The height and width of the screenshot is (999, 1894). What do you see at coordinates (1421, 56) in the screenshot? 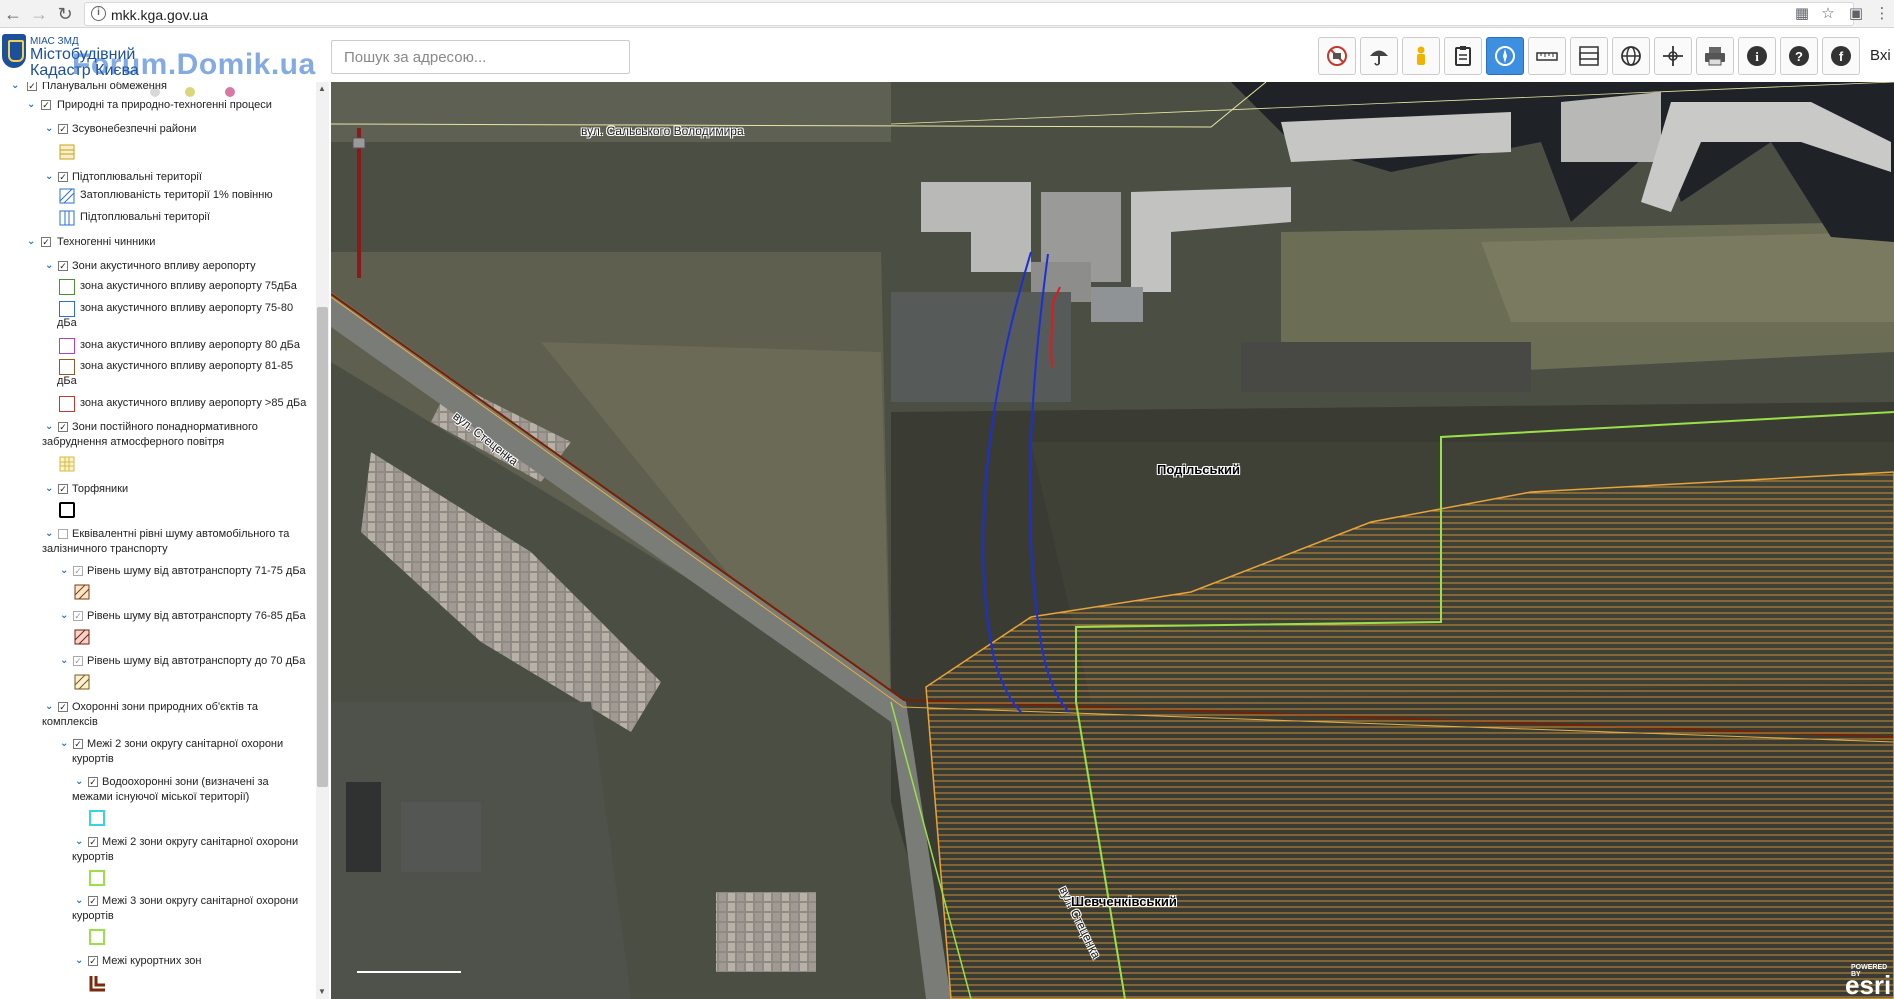
I see `street-view-button` at bounding box center [1421, 56].